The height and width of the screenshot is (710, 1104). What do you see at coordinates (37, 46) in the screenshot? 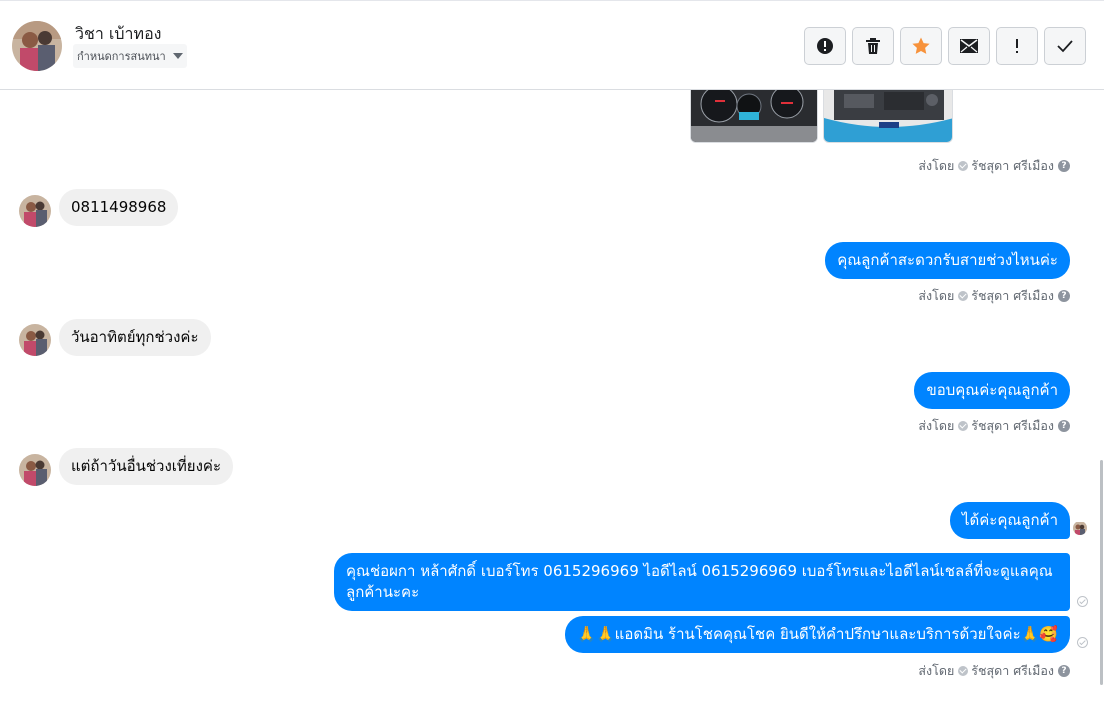
I see `contact-avatar` at bounding box center [37, 46].